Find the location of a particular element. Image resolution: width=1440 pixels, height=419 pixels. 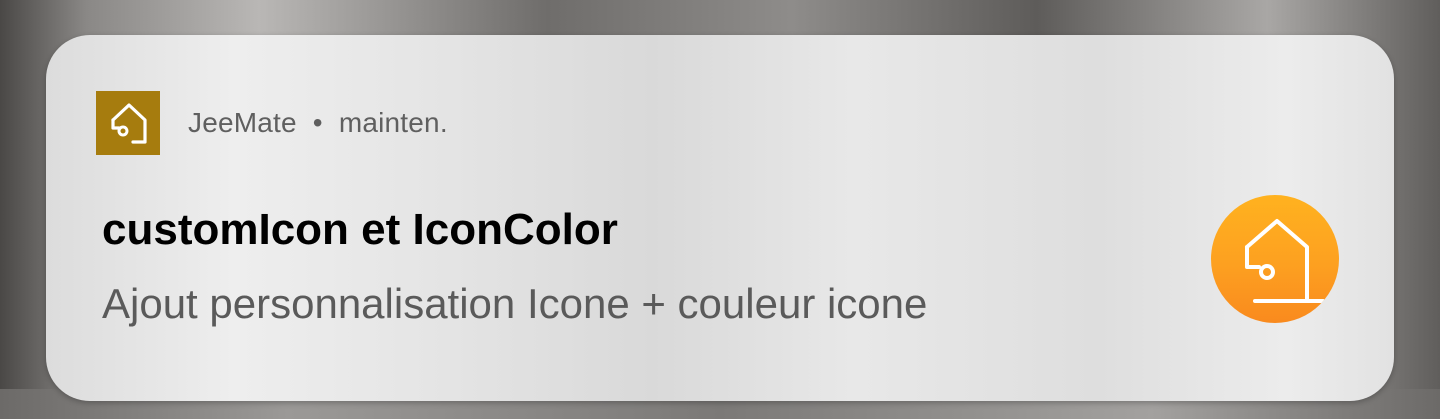

notification-channel: mainten. is located at coordinates (393, 122).